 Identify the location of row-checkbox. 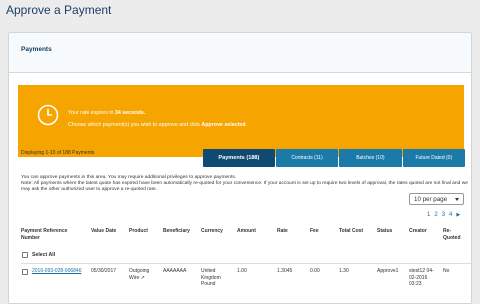
(25, 272).